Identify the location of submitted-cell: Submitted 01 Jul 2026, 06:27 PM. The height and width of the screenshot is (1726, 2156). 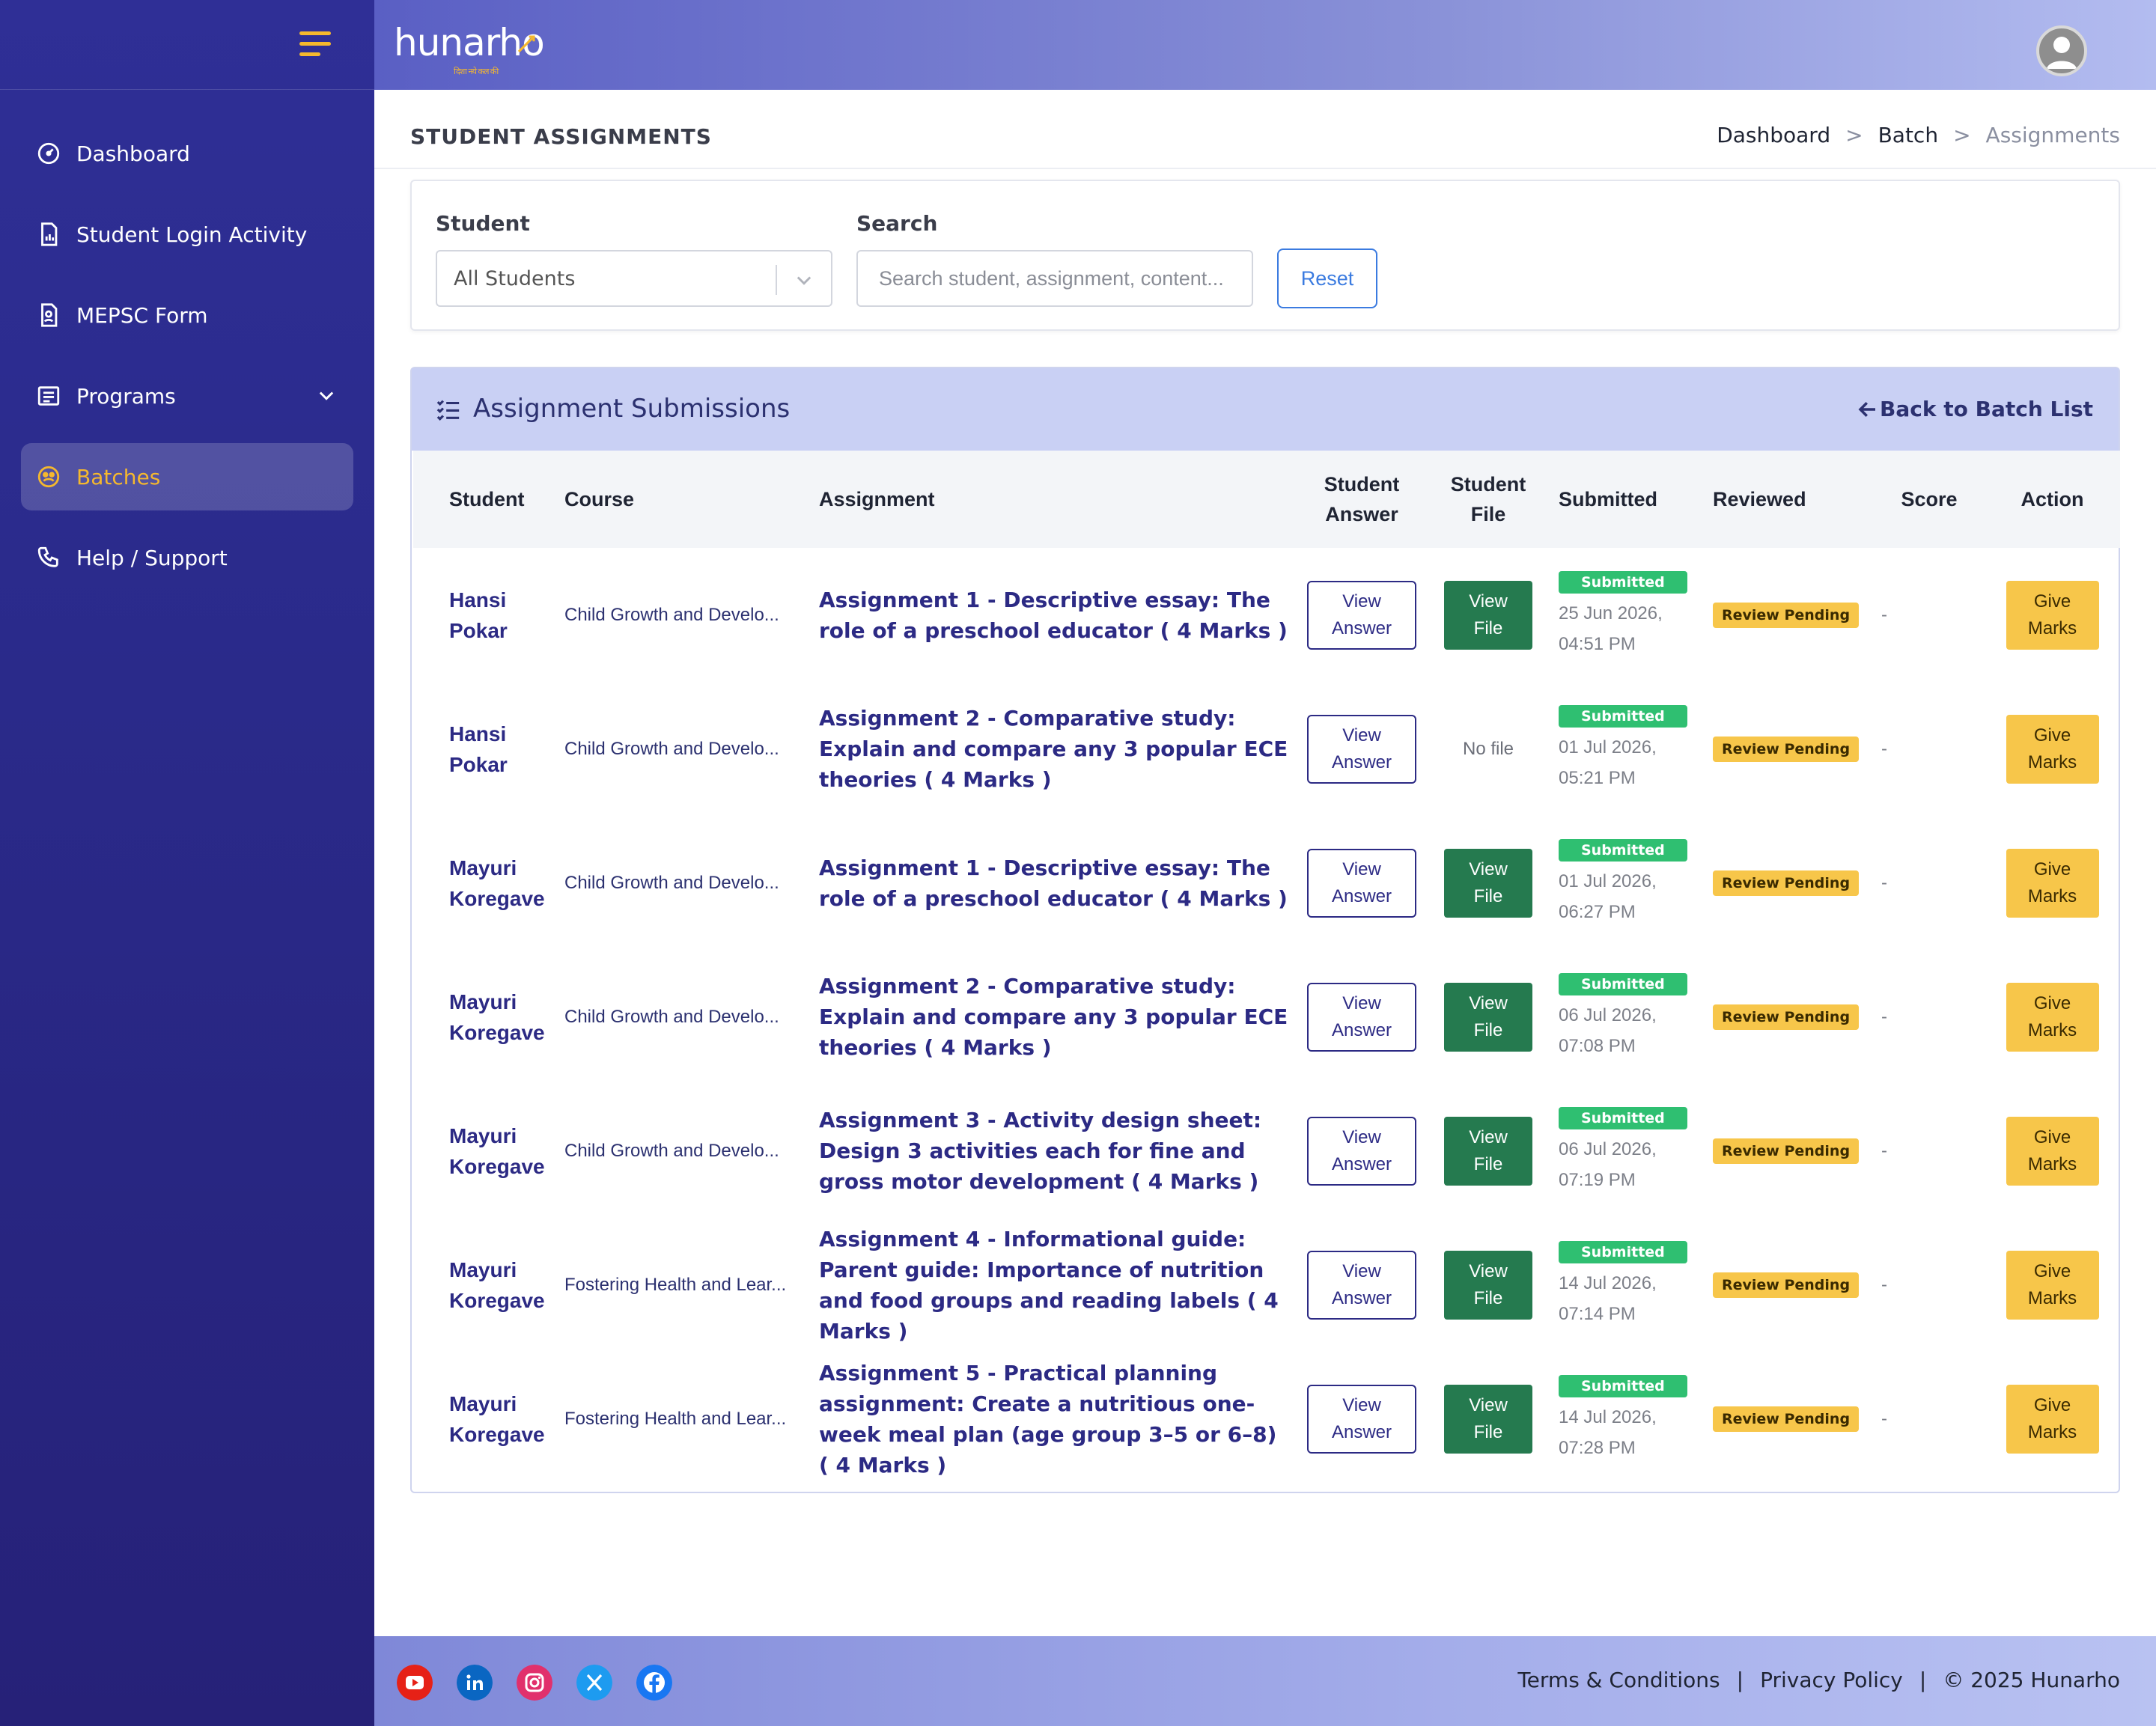
(1628, 883).